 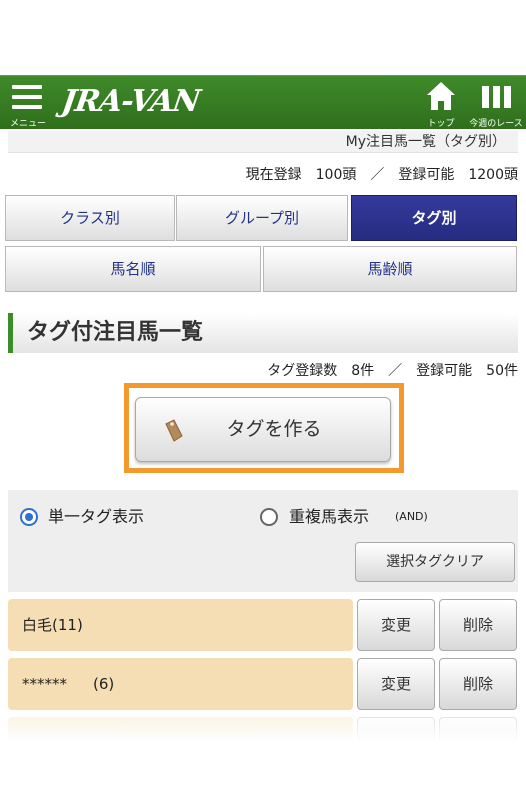 What do you see at coordinates (44, 684) in the screenshot?
I see `tag-name: ******` at bounding box center [44, 684].